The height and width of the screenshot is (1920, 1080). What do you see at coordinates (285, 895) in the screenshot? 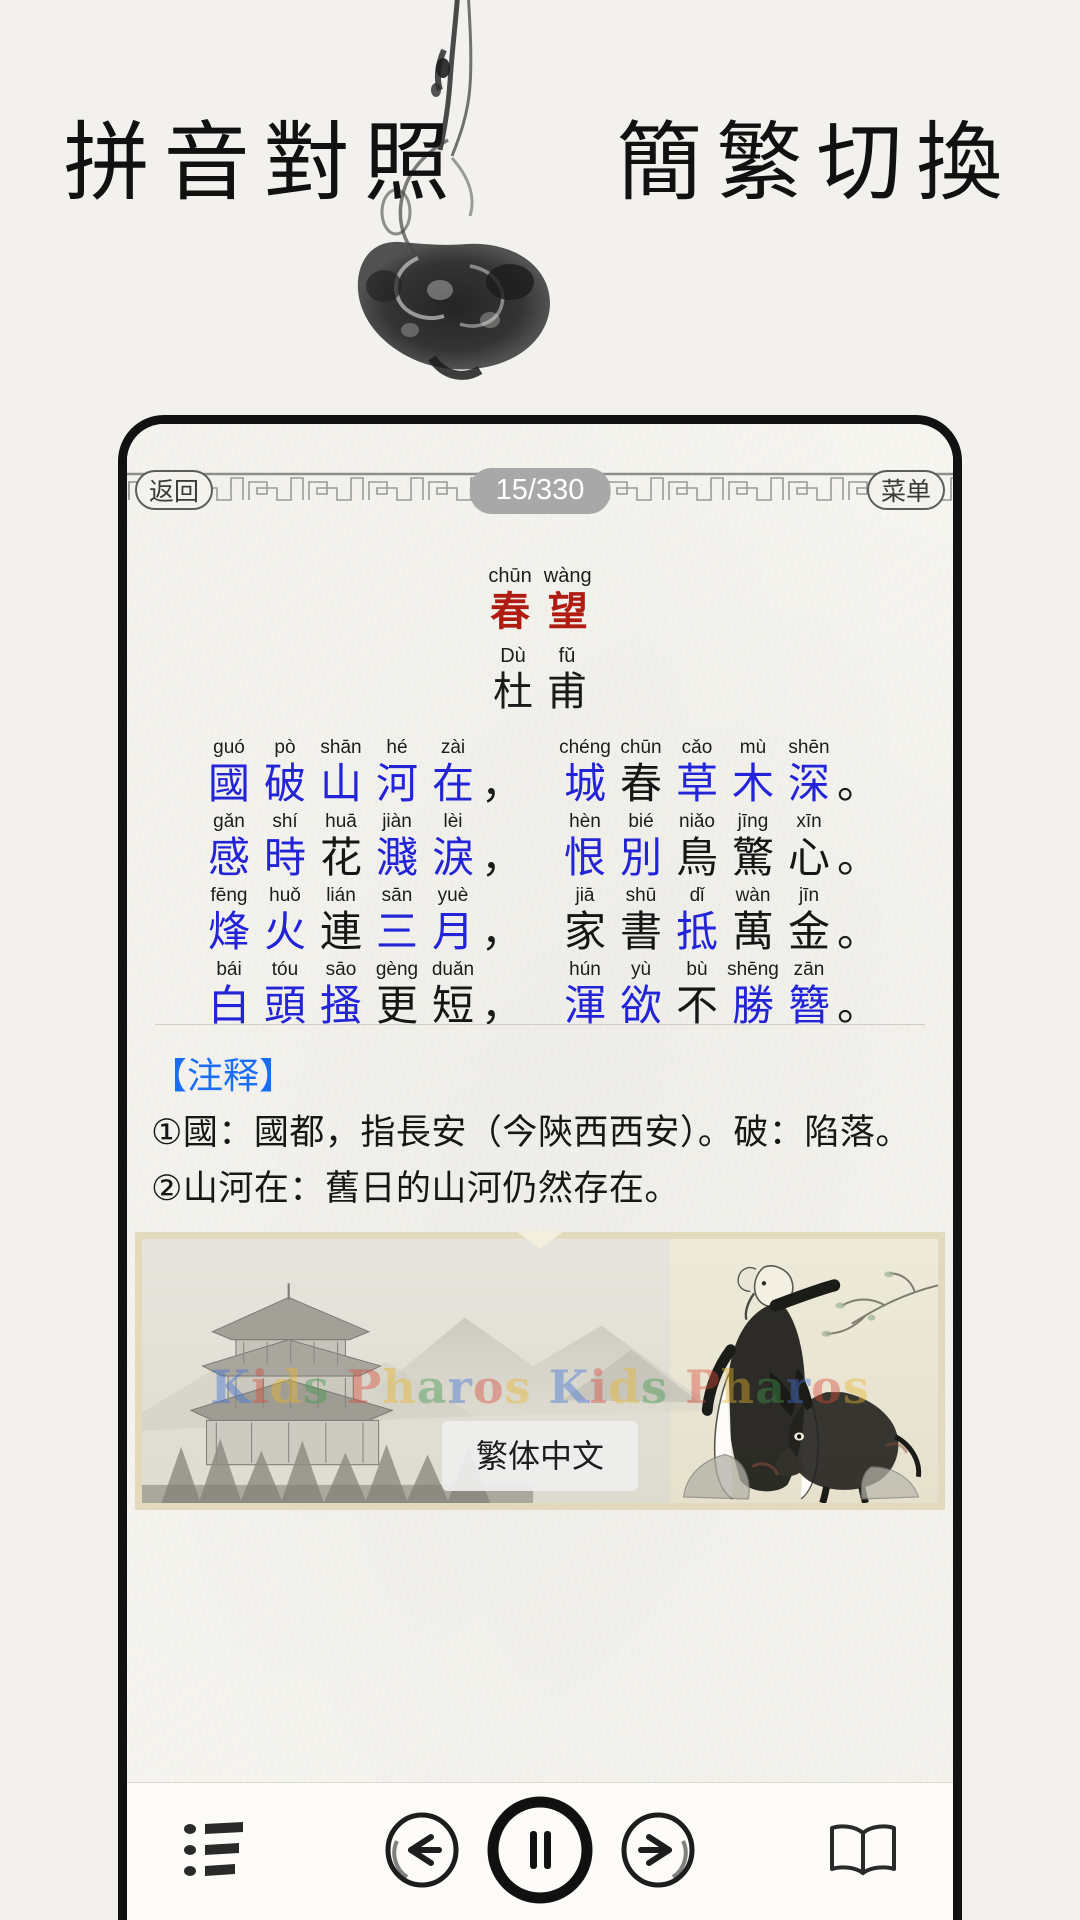
I see `pinyin-text: huǒ` at bounding box center [285, 895].